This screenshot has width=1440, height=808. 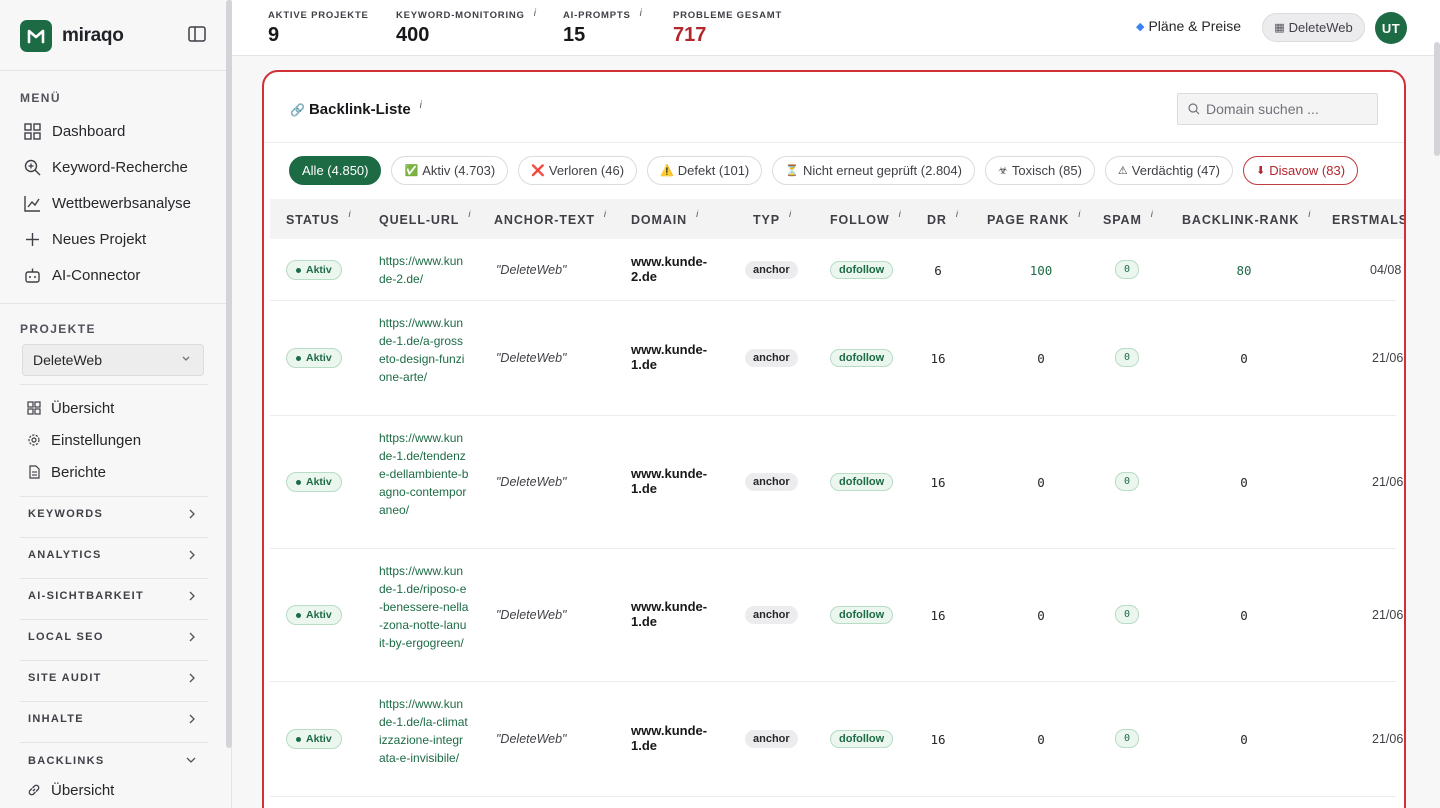 I want to click on project-settings: Einstellungen, so click(x=84, y=440).